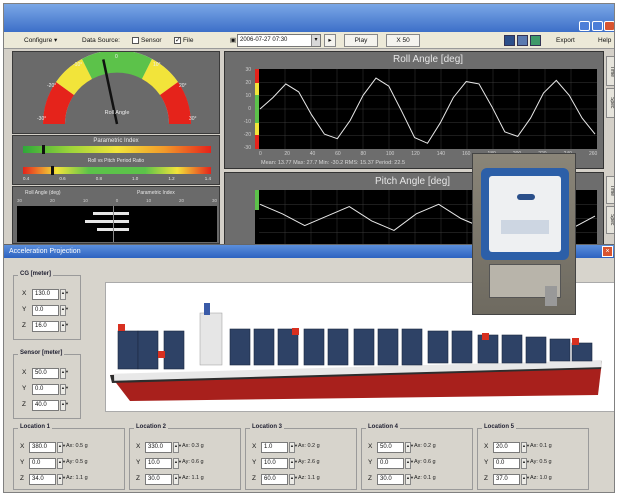 This screenshot has height=499, width=620. I want to click on close-window-button, so click(609, 26).